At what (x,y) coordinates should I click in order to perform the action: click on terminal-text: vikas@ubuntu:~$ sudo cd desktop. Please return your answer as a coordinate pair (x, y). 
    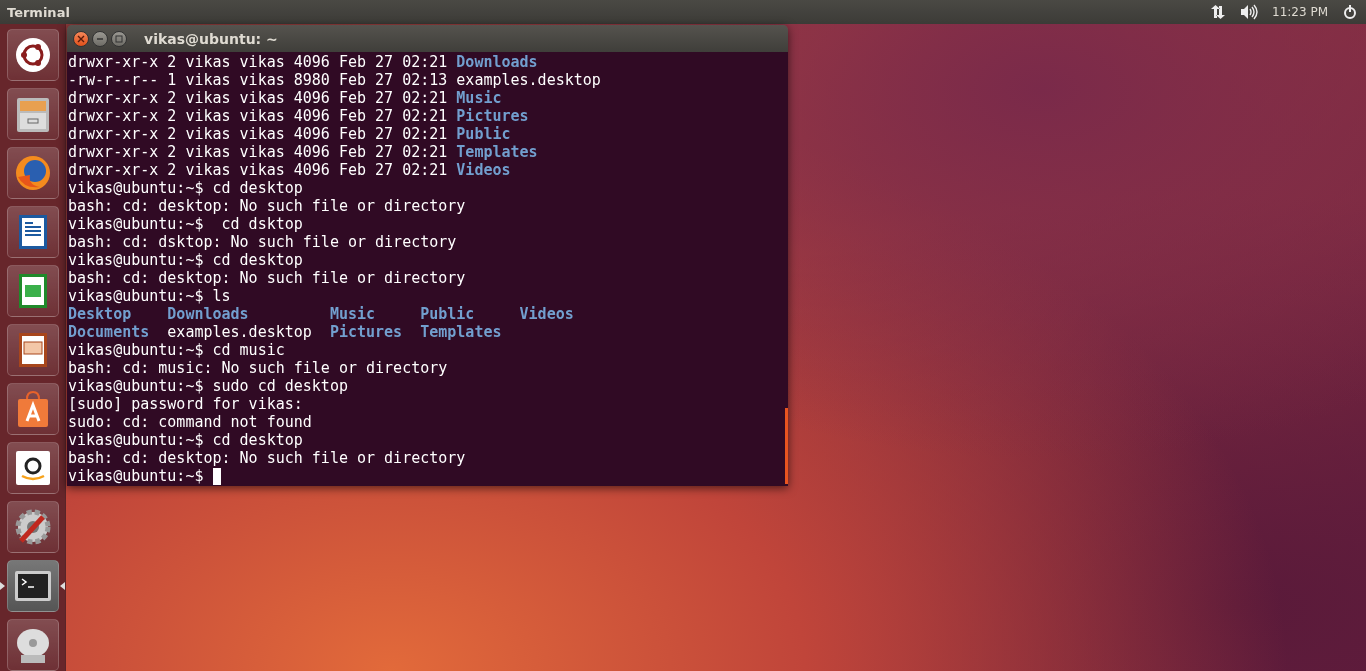
    Looking at the image, I should click on (208, 386).